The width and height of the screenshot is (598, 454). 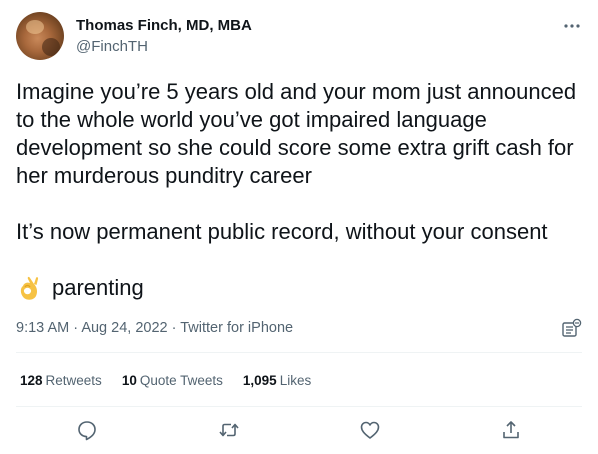 What do you see at coordinates (299, 406) in the screenshot?
I see `divider-bottom` at bounding box center [299, 406].